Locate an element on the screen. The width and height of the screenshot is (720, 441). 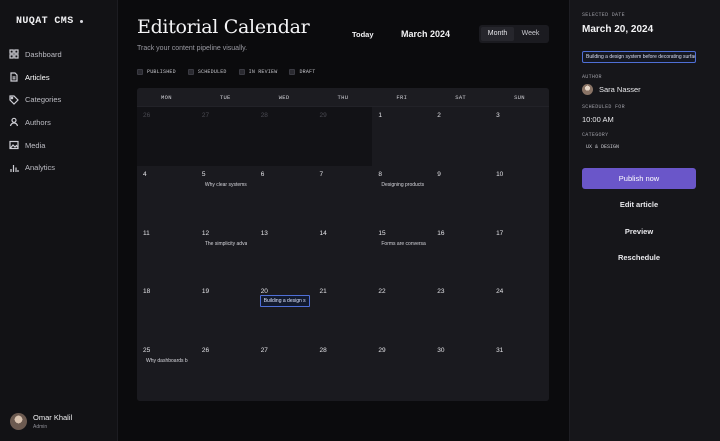
month-view-button: Month is located at coordinates (497, 34).